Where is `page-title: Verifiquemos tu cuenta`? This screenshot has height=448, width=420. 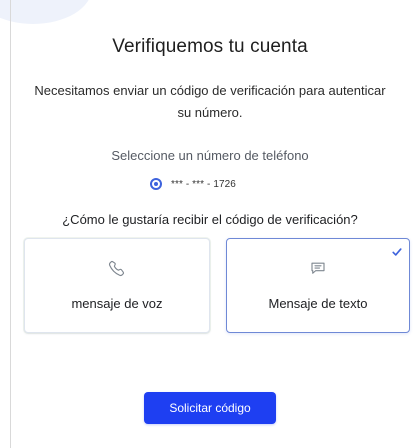
page-title: Verifiquemos tu cuenta is located at coordinates (210, 46).